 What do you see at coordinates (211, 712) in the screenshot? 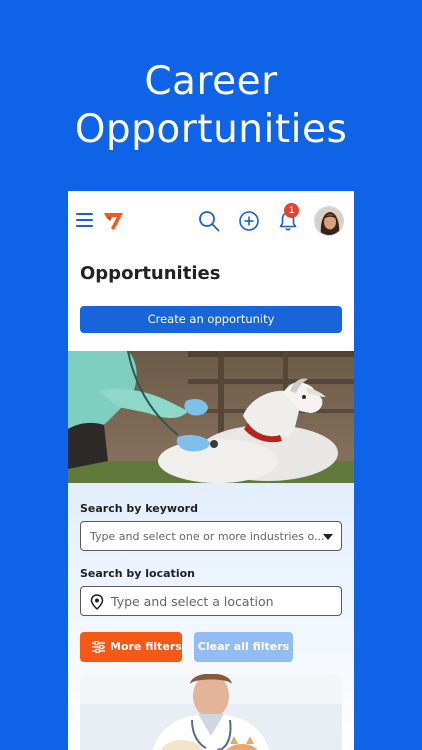
I see `opportunity-card-image` at bounding box center [211, 712].